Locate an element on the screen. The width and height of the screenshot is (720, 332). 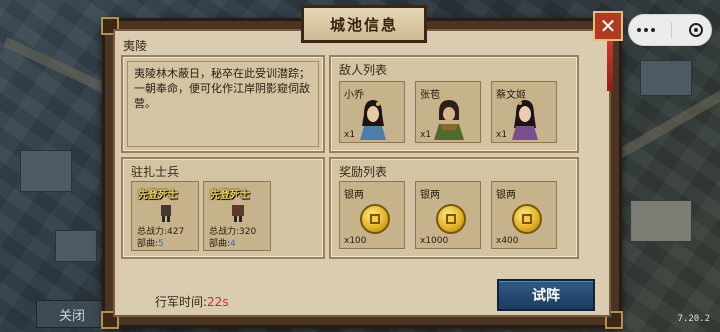
enemy-list-title: 敌人列表 is located at coordinates (363, 70).